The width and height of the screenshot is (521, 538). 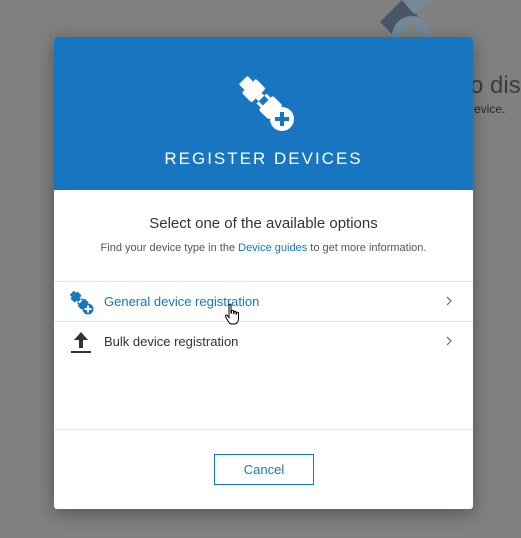 What do you see at coordinates (263, 302) in the screenshot?
I see `option-general-device-registration: General device registration` at bounding box center [263, 302].